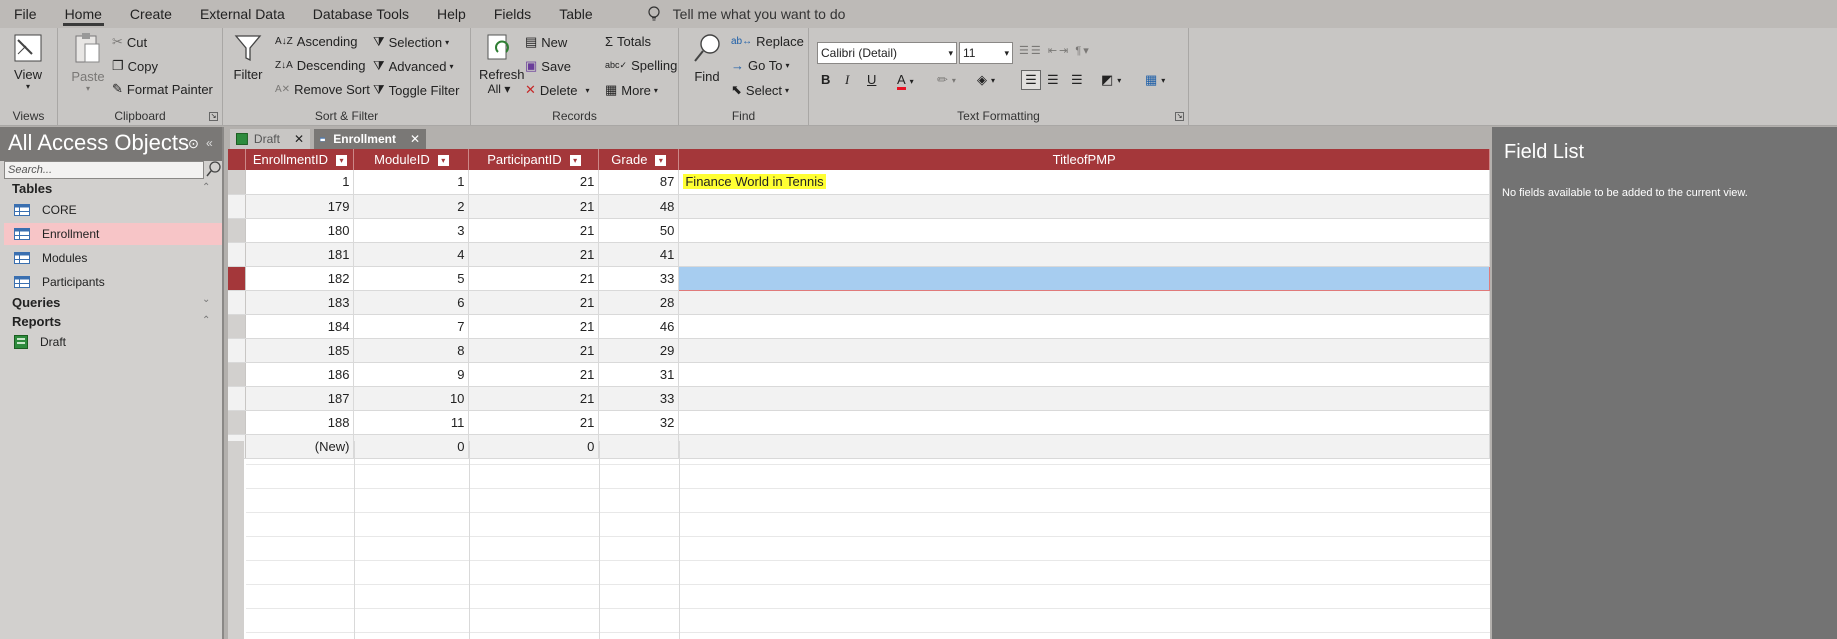 Image resolution: width=1837 pixels, height=639 pixels. What do you see at coordinates (322, 89) in the screenshot?
I see `remove-sort-button: A✕ Remove Sort` at bounding box center [322, 89].